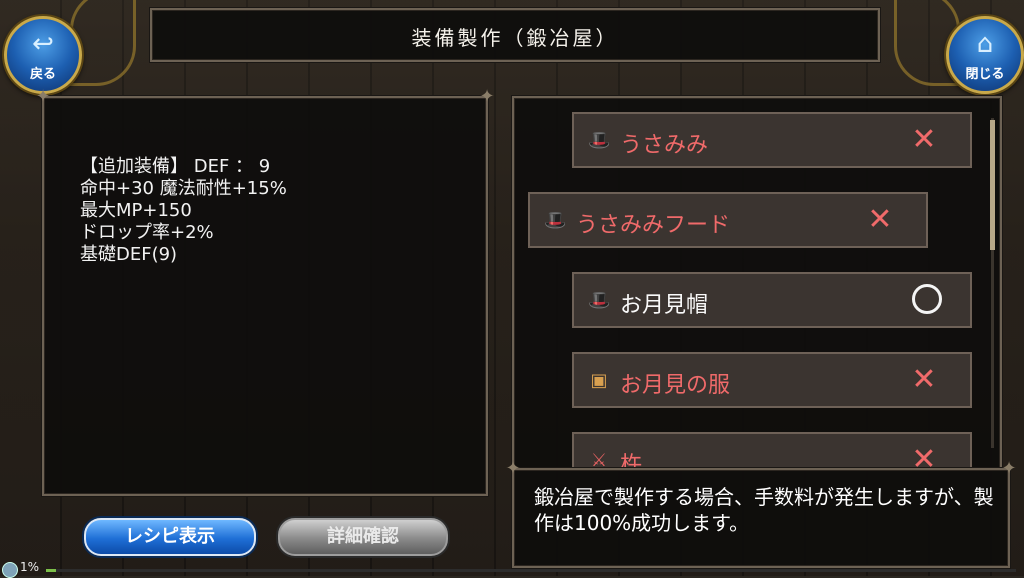 The height and width of the screenshot is (578, 1024). What do you see at coordinates (772, 380) in the screenshot?
I see `recipe-item: ▣ お月見の服 ✕` at bounding box center [772, 380].